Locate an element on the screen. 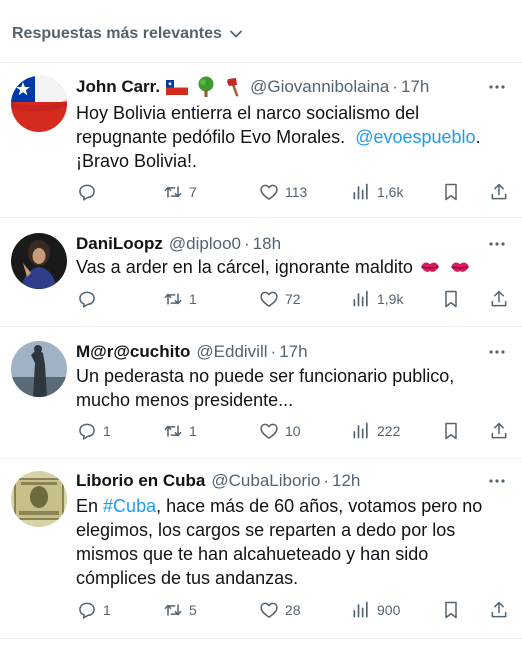 This screenshot has width=522, height=650. display-name: John Carr. is located at coordinates (118, 87).